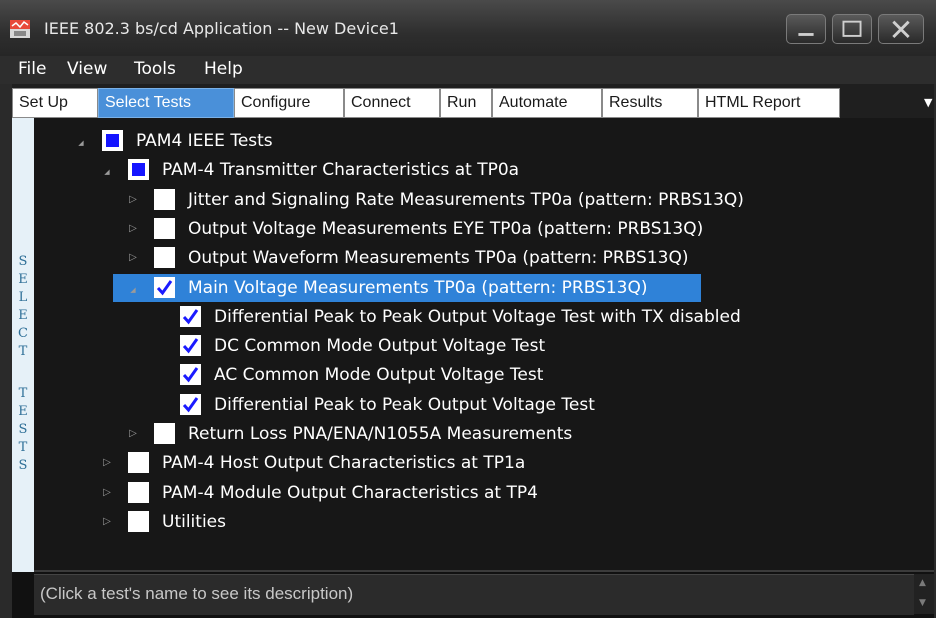 This screenshot has height=618, width=936. I want to click on tab-label: Run, so click(462, 102).